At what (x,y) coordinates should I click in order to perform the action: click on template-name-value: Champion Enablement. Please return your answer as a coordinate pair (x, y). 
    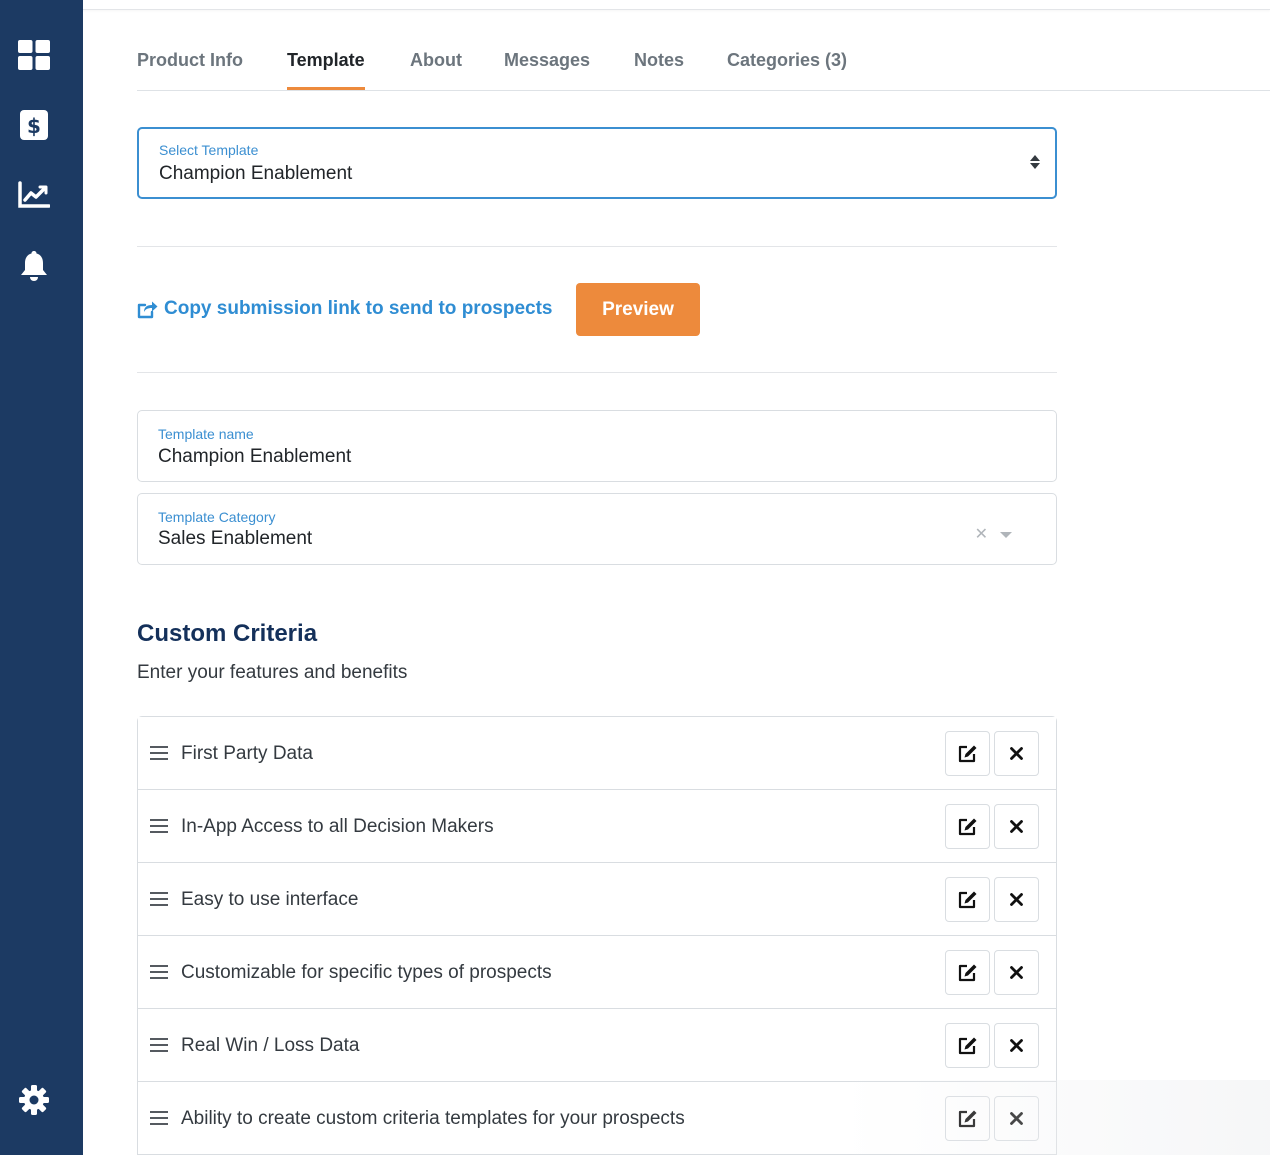
    Looking at the image, I should click on (255, 456).